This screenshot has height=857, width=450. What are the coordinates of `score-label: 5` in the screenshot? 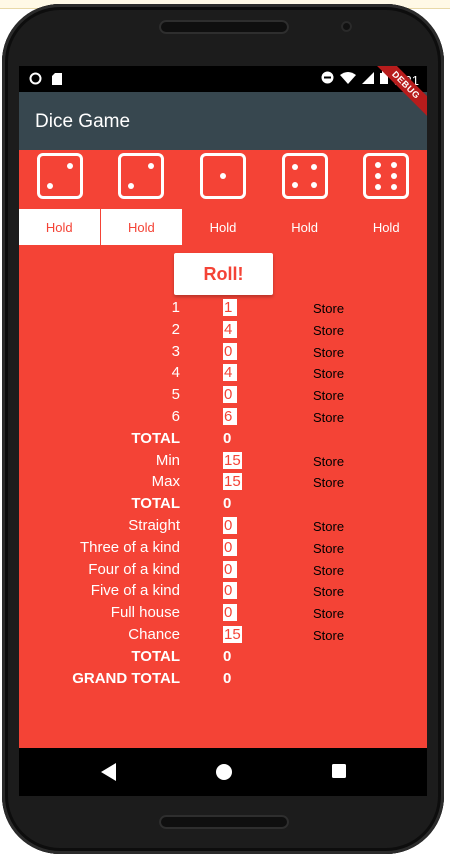 It's located at (175, 395).